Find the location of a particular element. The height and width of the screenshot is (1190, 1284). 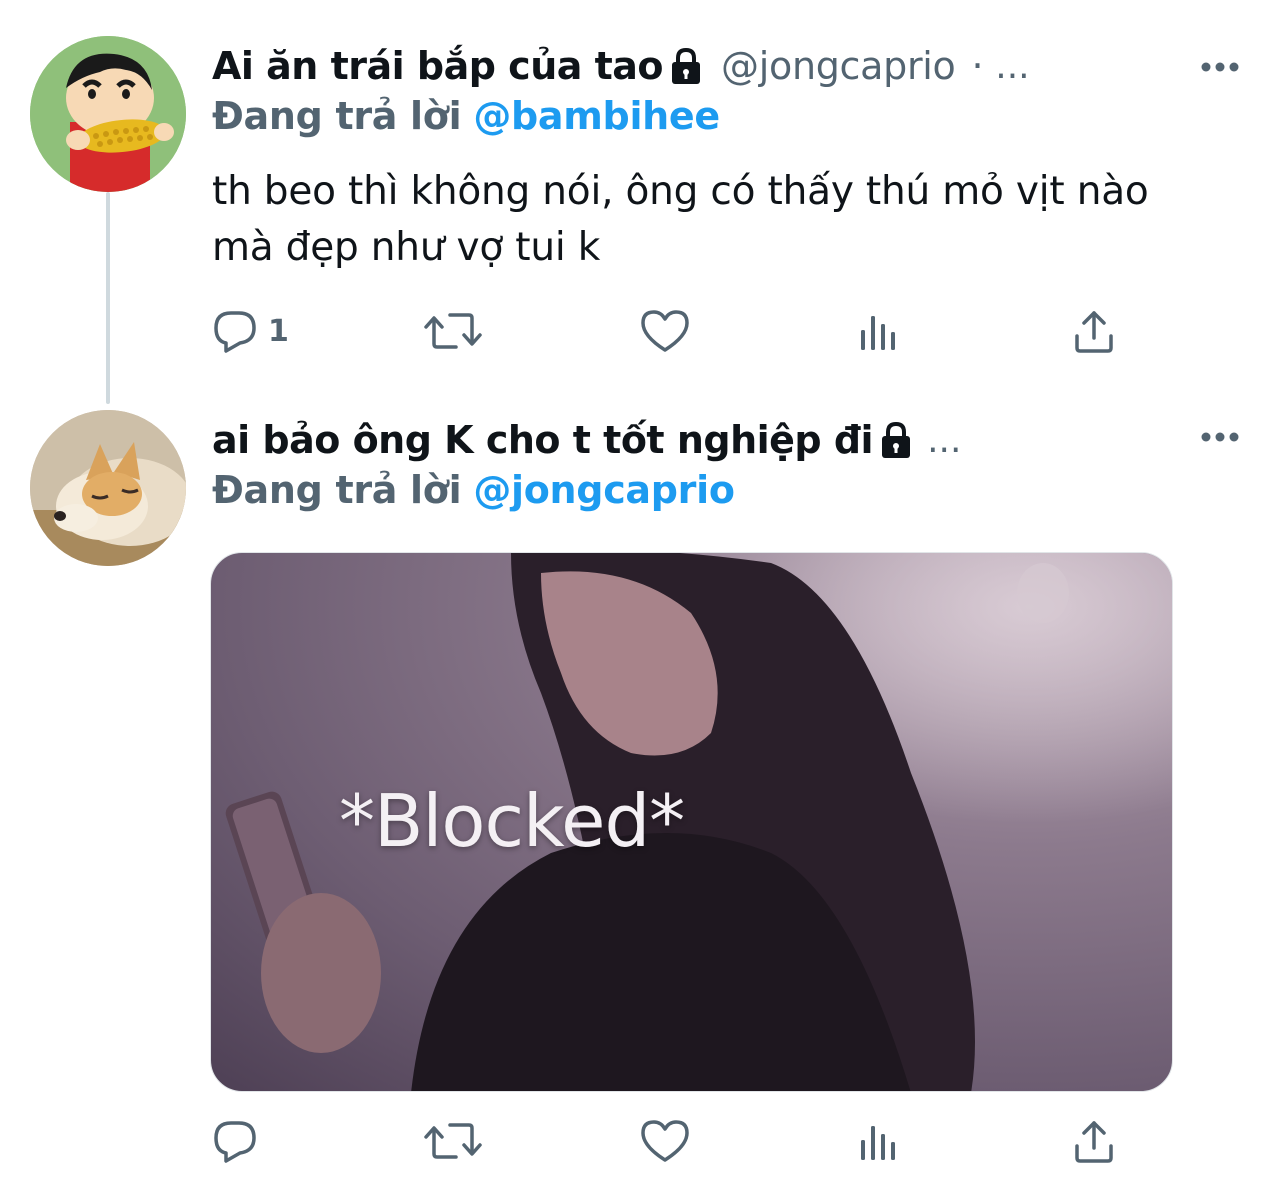

reply-button: 1 is located at coordinates (250, 331).